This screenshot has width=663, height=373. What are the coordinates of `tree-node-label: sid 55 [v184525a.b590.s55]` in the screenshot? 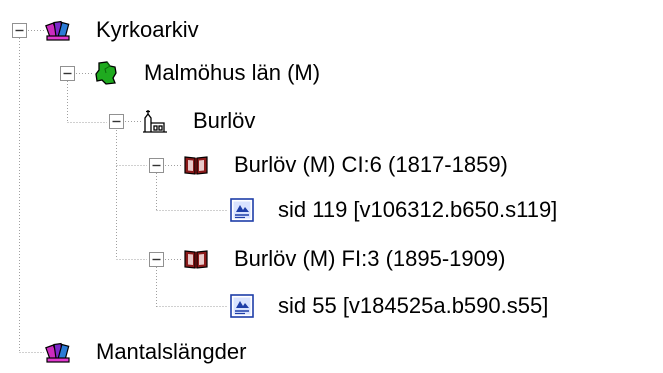 It's located at (413, 305).